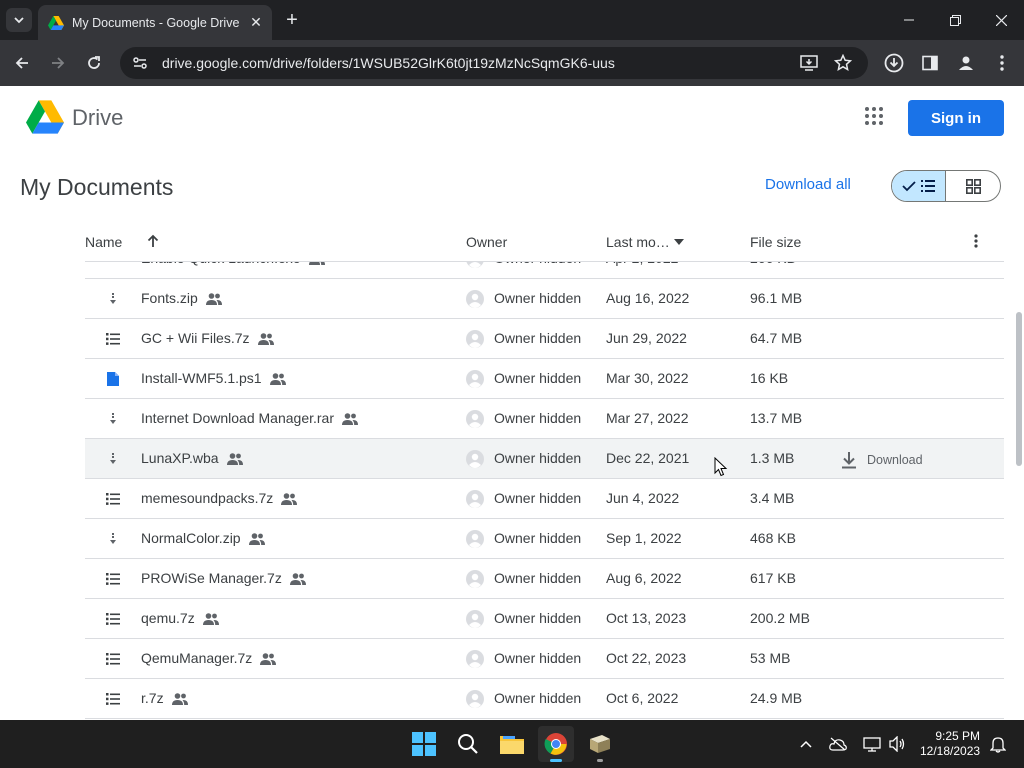 This screenshot has width=1024, height=768. Describe the element at coordinates (772, 458) in the screenshot. I see `file-size: 1.3 MB` at that location.